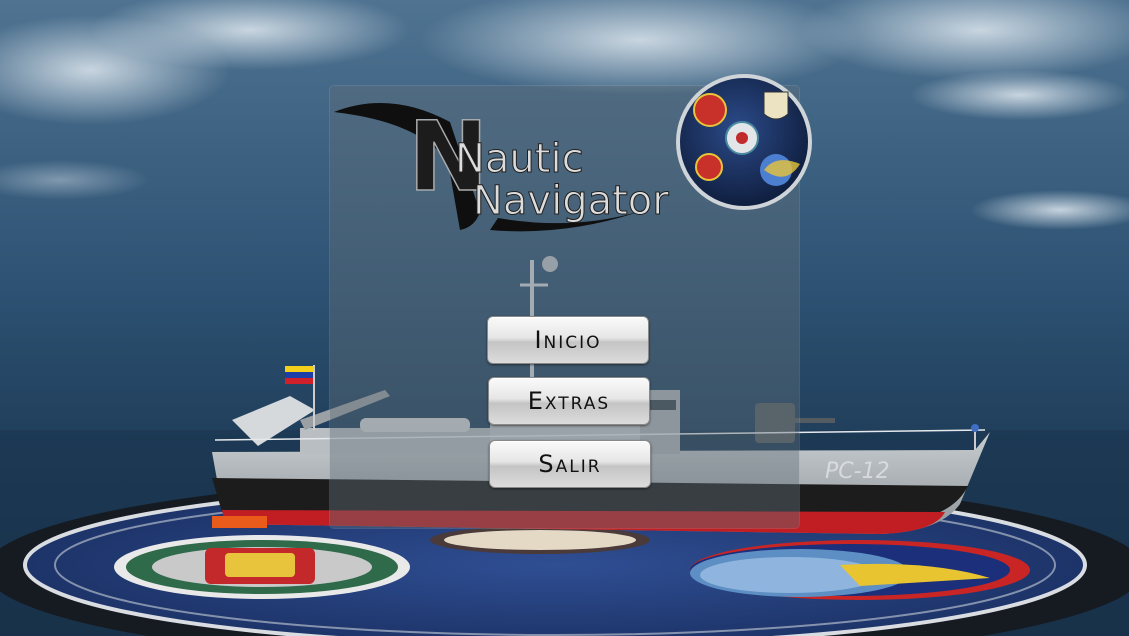  Describe the element at coordinates (571, 201) in the screenshot. I see `logo-title-line2: Navigator` at that location.